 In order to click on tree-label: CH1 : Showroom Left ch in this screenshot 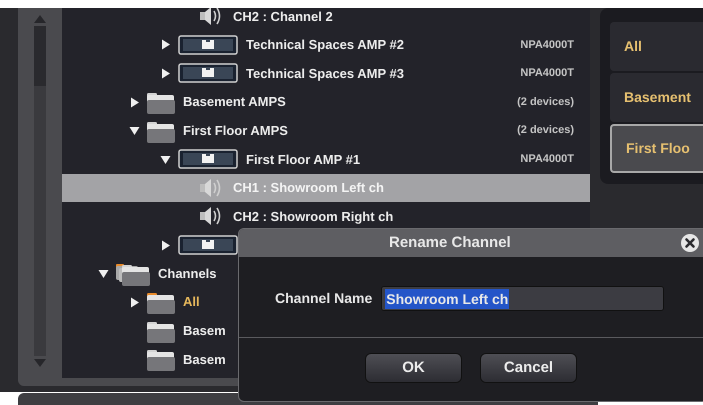, I will do `click(308, 188)`.